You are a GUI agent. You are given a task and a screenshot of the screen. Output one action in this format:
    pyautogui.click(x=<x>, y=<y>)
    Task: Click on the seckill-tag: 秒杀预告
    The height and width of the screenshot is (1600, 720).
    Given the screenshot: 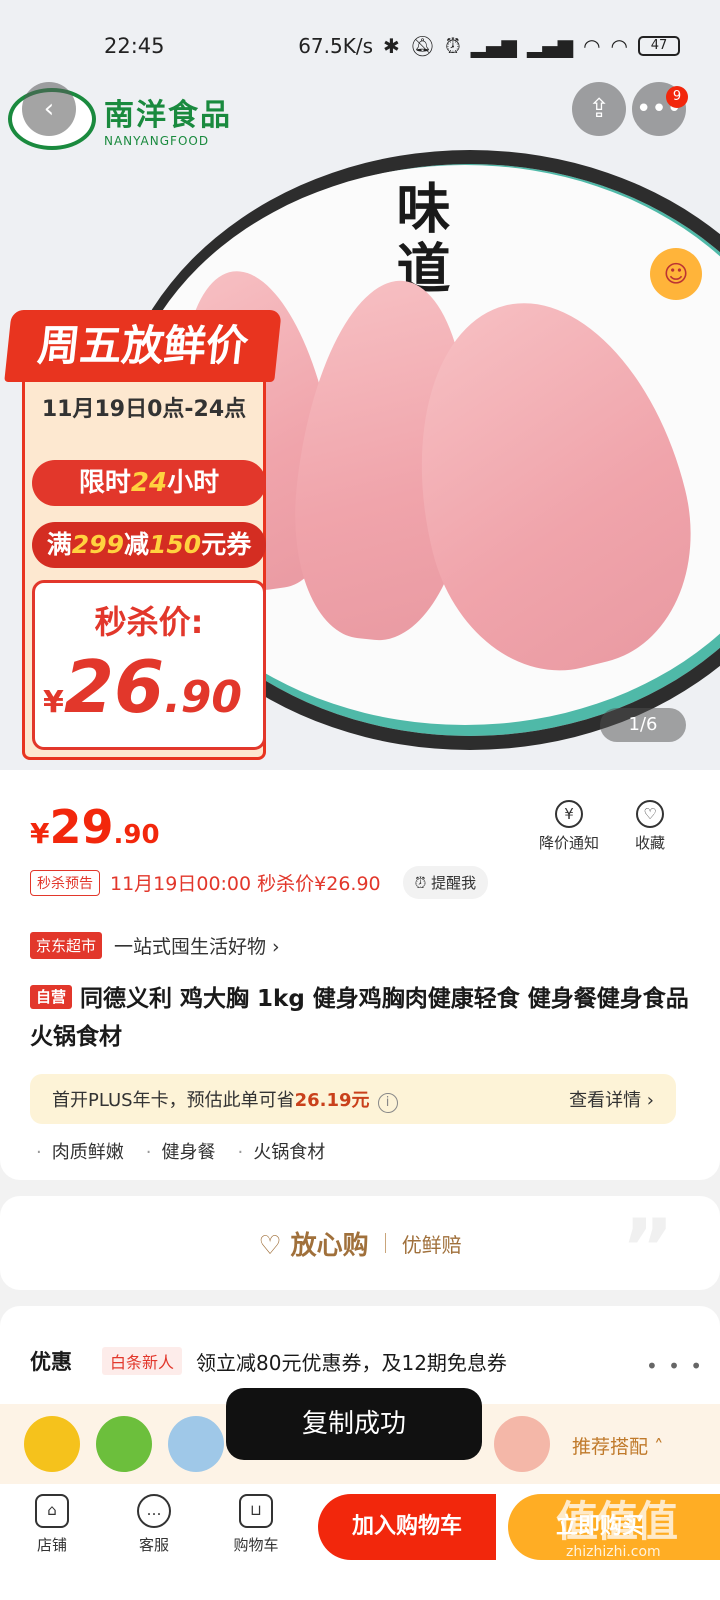 What is the action you would take?
    pyautogui.click(x=65, y=882)
    